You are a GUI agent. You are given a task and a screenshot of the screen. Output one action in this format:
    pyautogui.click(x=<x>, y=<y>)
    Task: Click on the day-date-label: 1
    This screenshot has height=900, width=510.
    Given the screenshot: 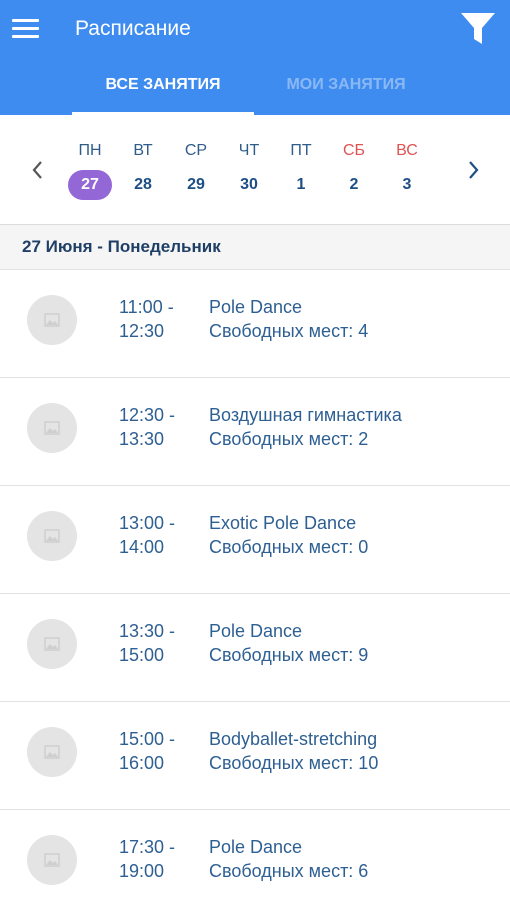 What is the action you would take?
    pyautogui.click(x=301, y=184)
    